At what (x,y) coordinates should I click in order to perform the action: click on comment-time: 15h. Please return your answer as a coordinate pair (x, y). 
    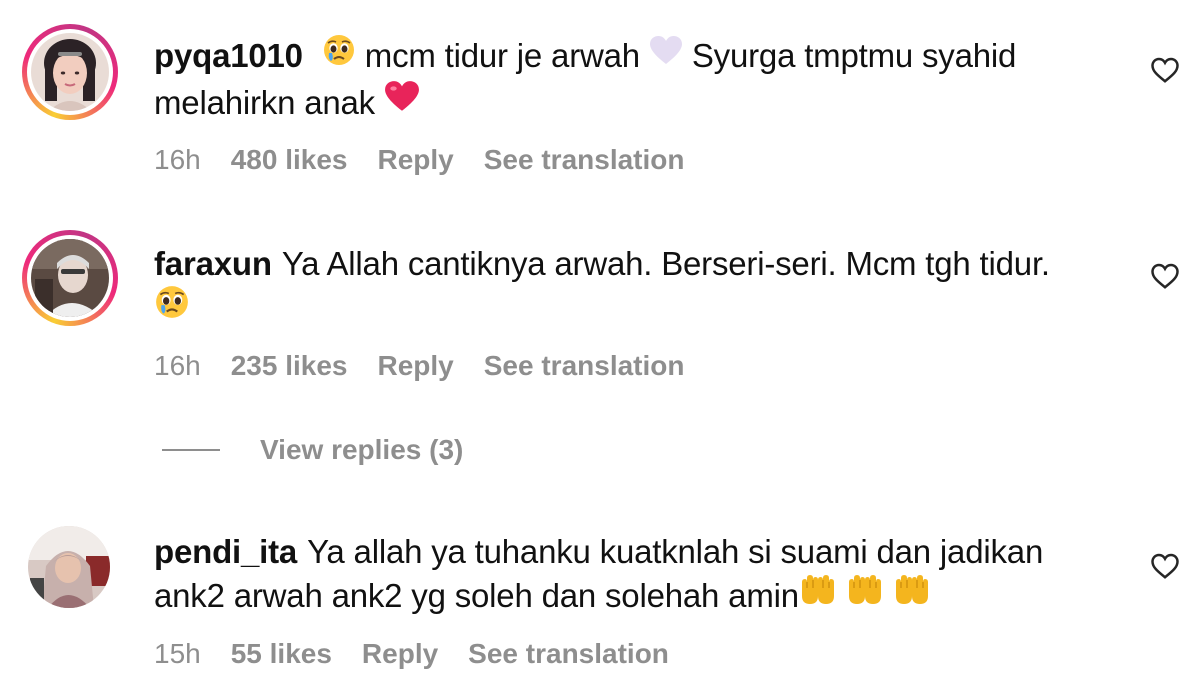
    Looking at the image, I should click on (177, 653).